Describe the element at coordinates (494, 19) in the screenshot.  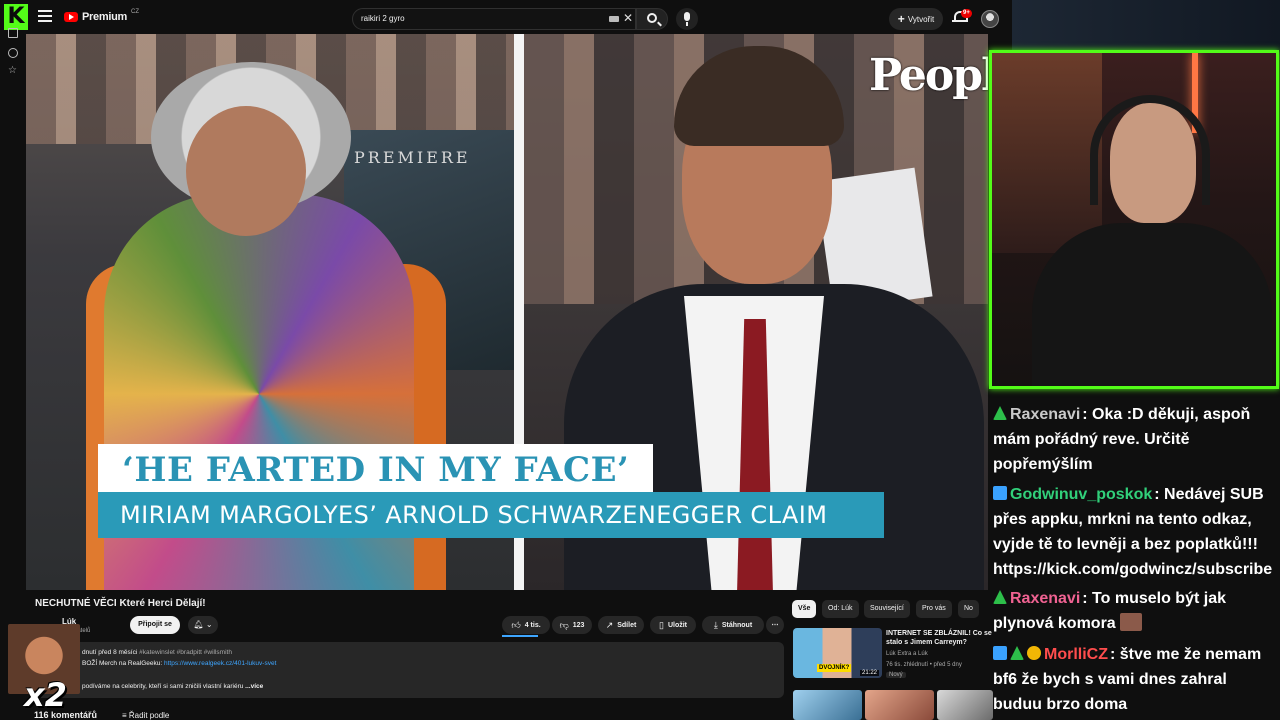
I see `search-input: raikiri 2 gyro ✕` at that location.